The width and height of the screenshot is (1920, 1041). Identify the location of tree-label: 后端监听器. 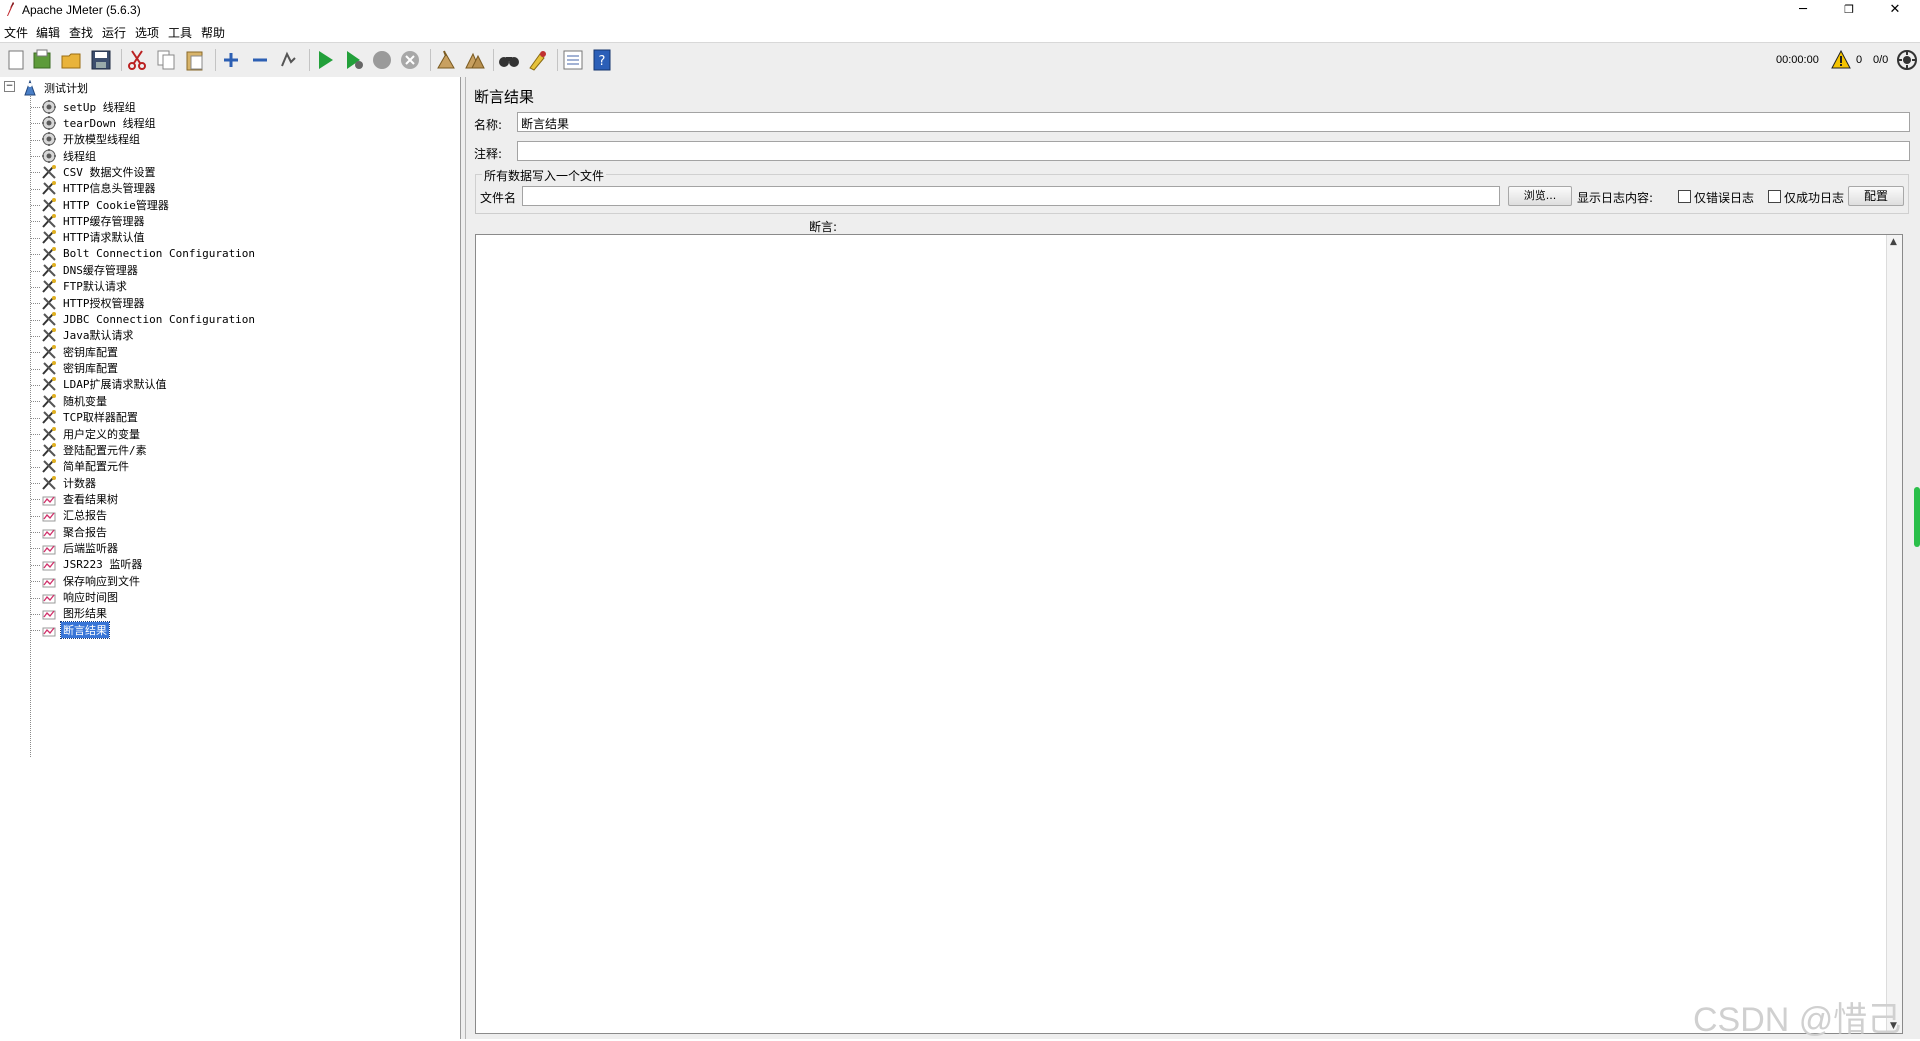
(90, 548).